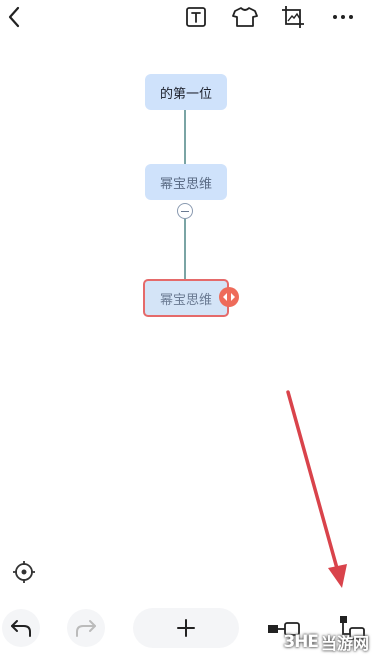 The image size is (373, 660). I want to click on more-dots-icon, so click(343, 17).